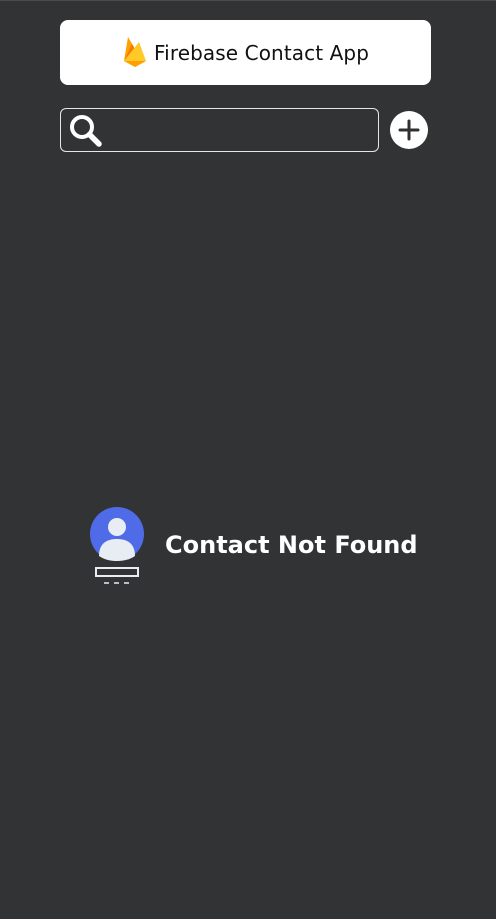  What do you see at coordinates (135, 51) in the screenshot?
I see `firebase-flame-icon` at bounding box center [135, 51].